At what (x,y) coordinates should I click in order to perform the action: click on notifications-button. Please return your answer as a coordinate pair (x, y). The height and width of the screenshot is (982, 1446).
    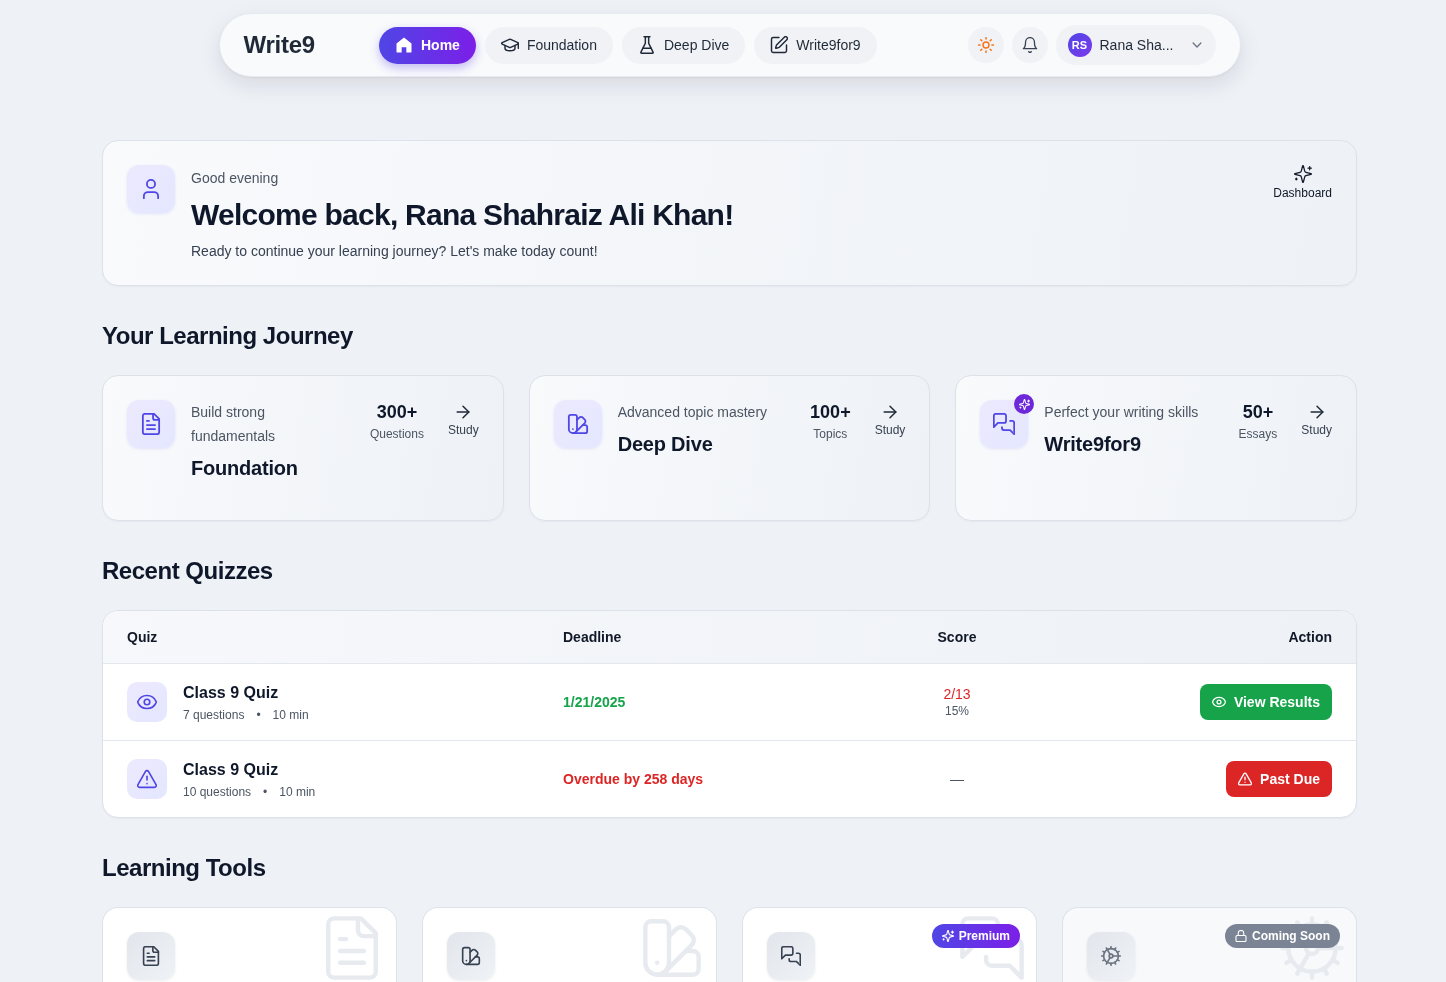
    Looking at the image, I should click on (1029, 45).